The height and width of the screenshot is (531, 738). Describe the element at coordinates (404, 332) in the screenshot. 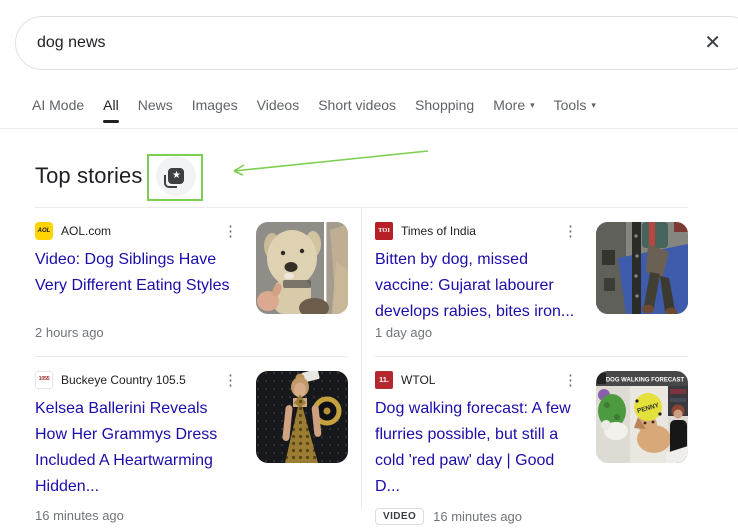

I see `story-timestamp: 1 day ago` at that location.